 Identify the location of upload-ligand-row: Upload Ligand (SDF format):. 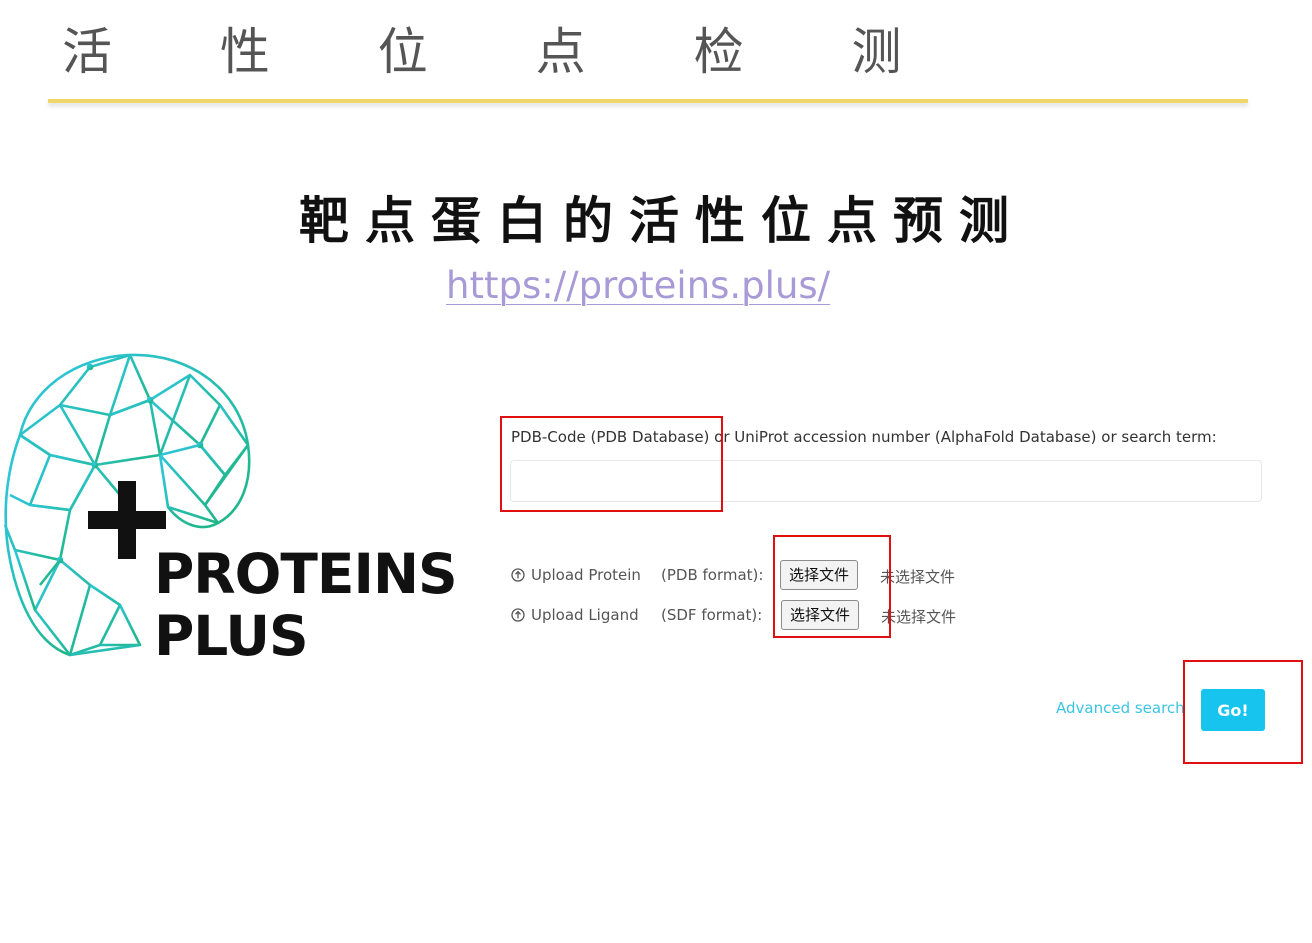
(636, 615).